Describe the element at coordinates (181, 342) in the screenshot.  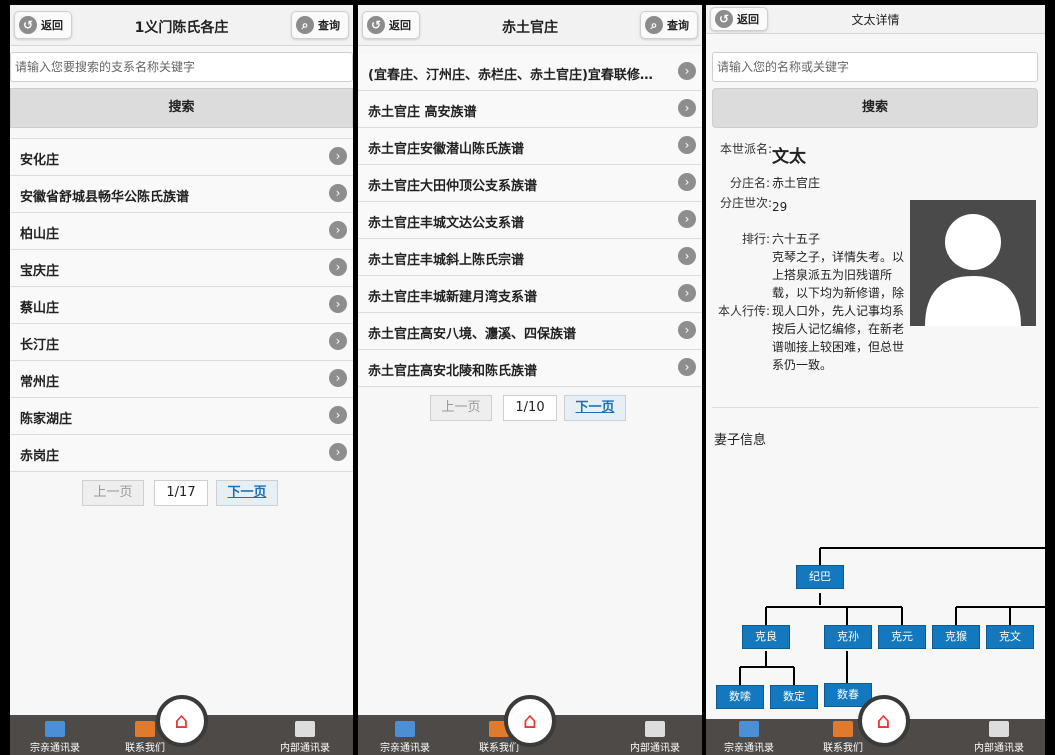
I see `list-item: 长汀庄 ›` at that location.